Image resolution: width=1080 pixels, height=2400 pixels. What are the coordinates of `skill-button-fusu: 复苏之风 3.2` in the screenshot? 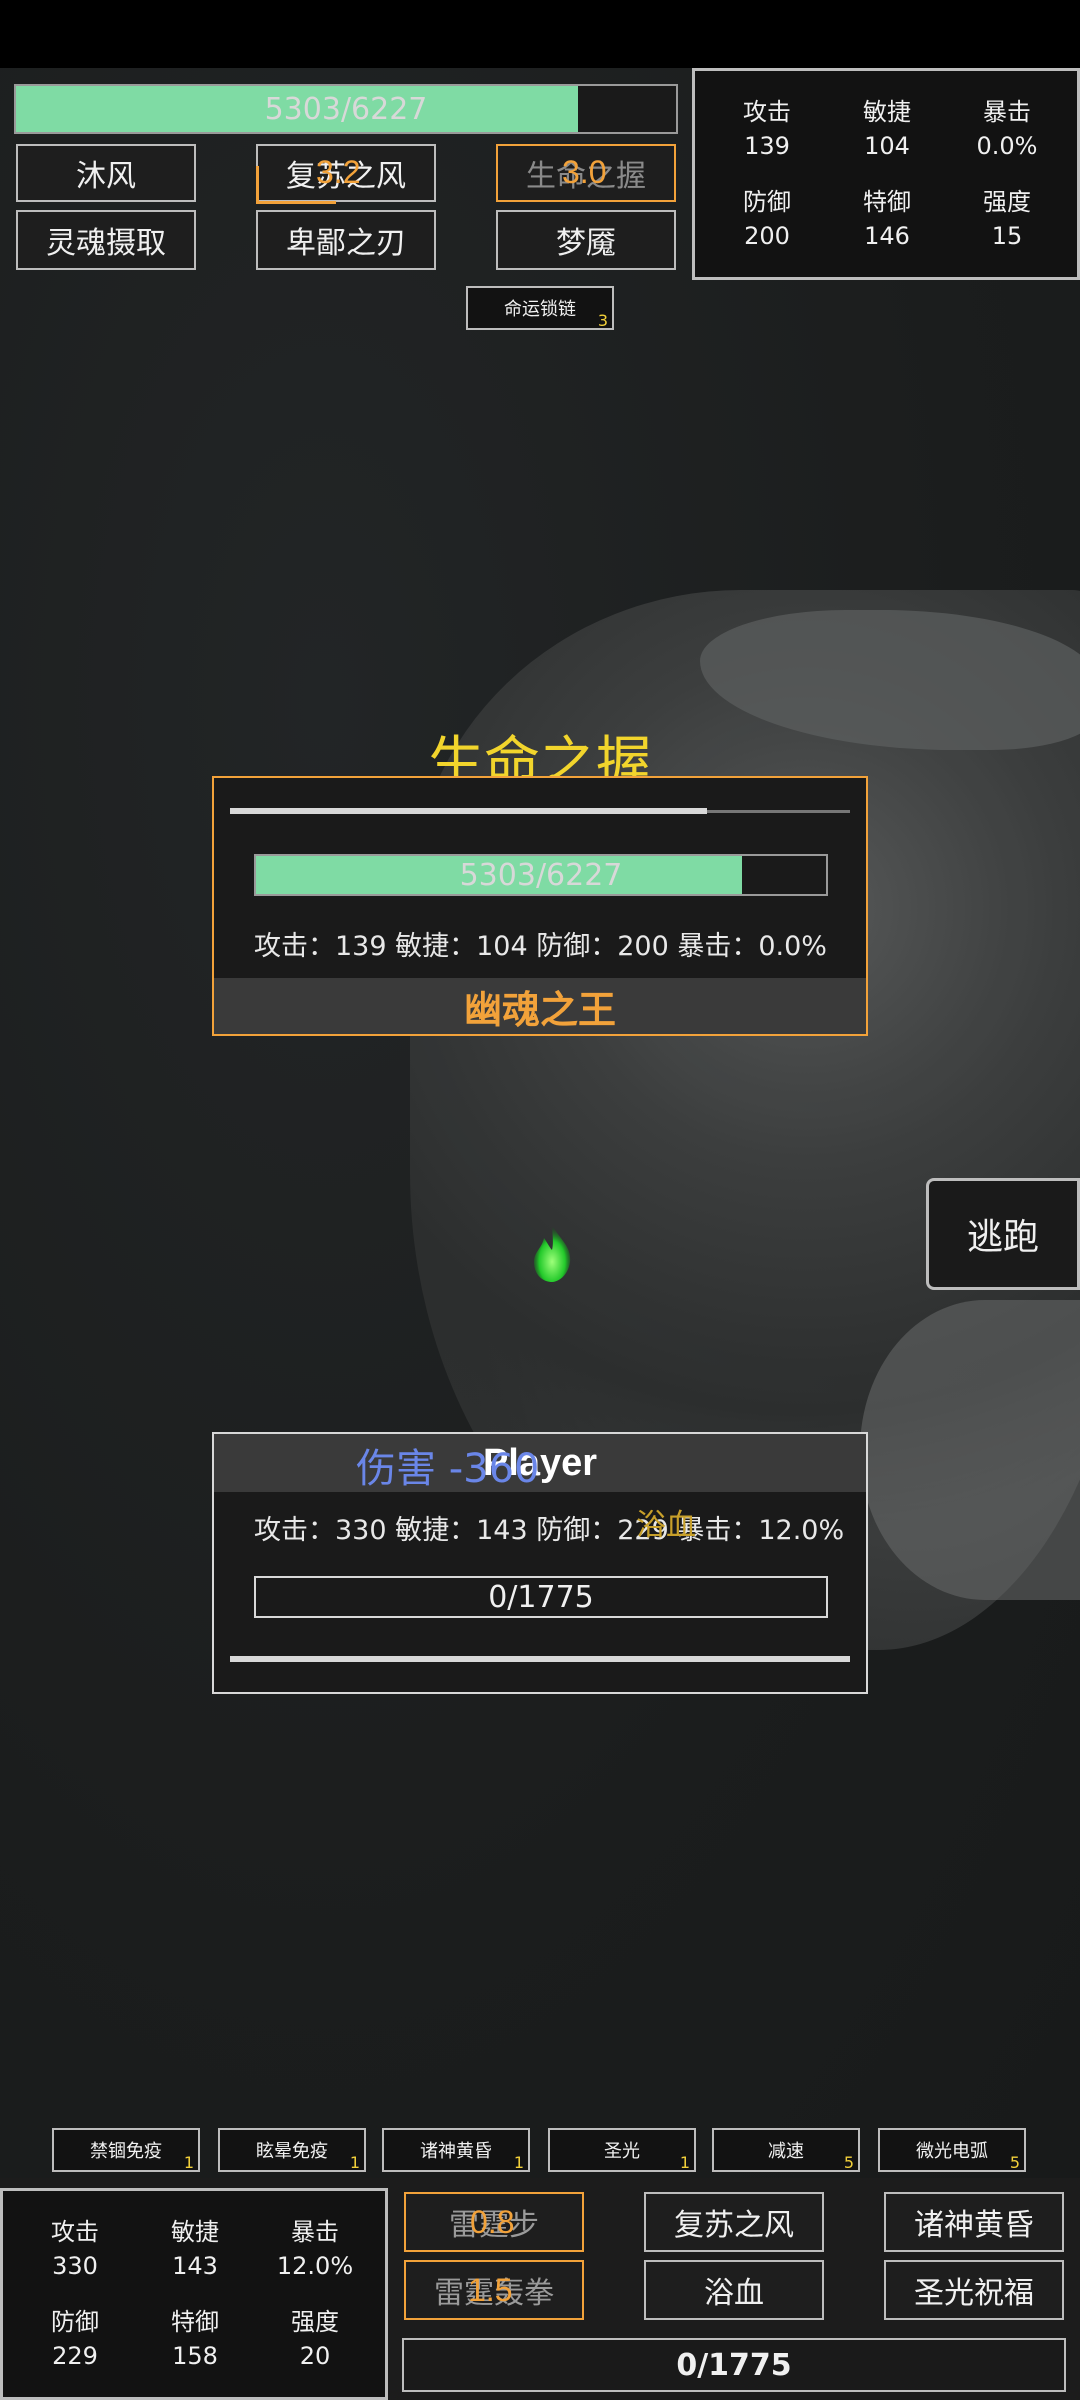 It's located at (346, 174).